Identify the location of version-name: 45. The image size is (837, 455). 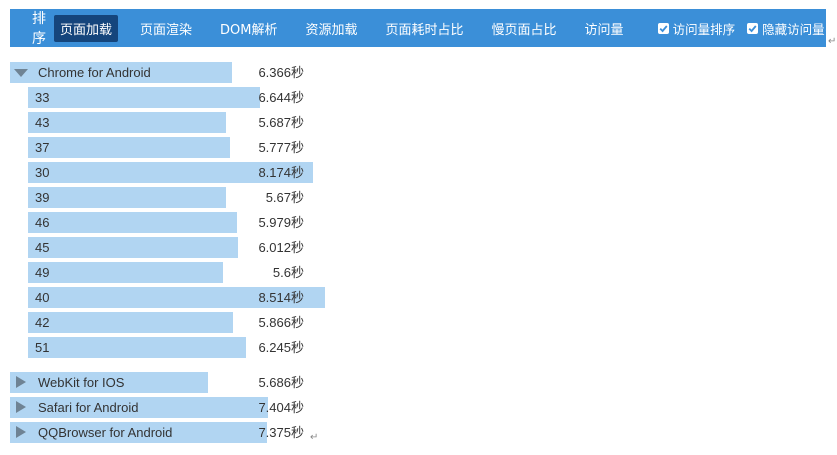
(42, 247).